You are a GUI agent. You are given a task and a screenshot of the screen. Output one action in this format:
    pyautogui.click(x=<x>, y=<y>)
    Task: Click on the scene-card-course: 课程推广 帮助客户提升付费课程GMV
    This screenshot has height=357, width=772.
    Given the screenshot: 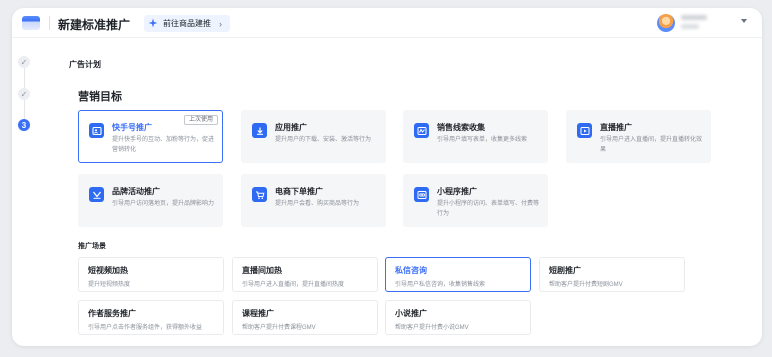 What is the action you would take?
    pyautogui.click(x=305, y=317)
    